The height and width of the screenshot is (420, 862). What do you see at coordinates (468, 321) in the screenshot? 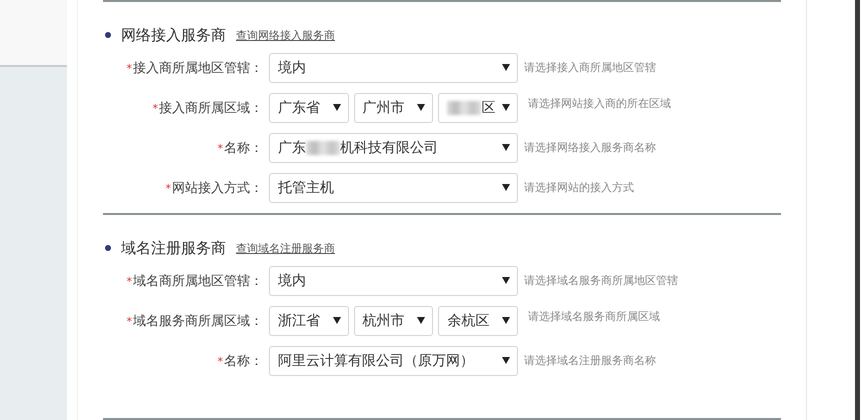
I see `selected-value: 余杭区` at bounding box center [468, 321].